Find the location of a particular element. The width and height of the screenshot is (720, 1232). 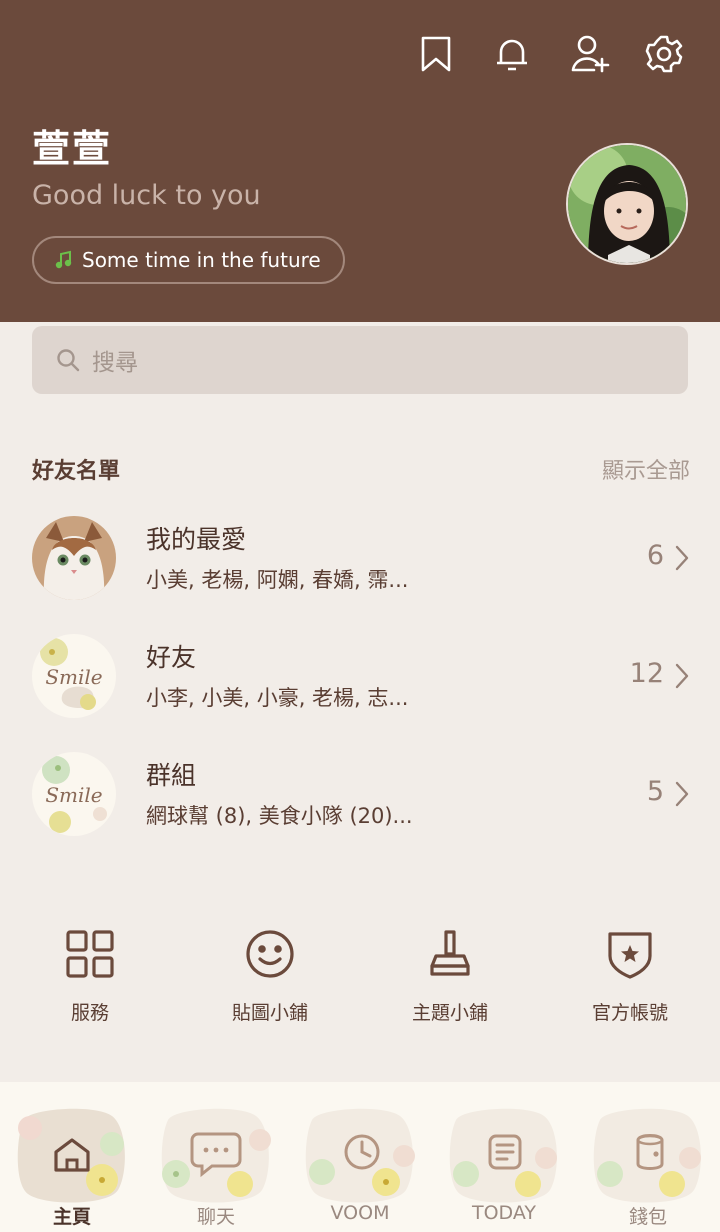

theme-shop-button: 主題小鋪 is located at coordinates (450, 981).